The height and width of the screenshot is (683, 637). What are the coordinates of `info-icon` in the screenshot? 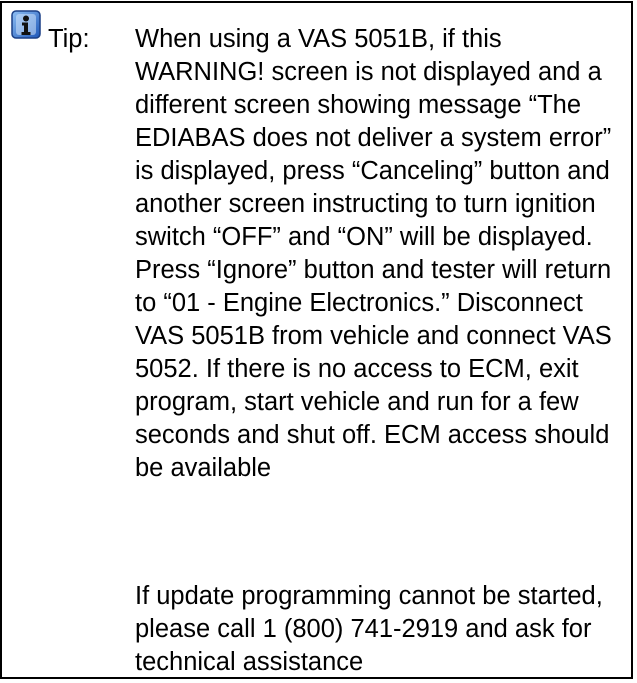 It's located at (26, 24).